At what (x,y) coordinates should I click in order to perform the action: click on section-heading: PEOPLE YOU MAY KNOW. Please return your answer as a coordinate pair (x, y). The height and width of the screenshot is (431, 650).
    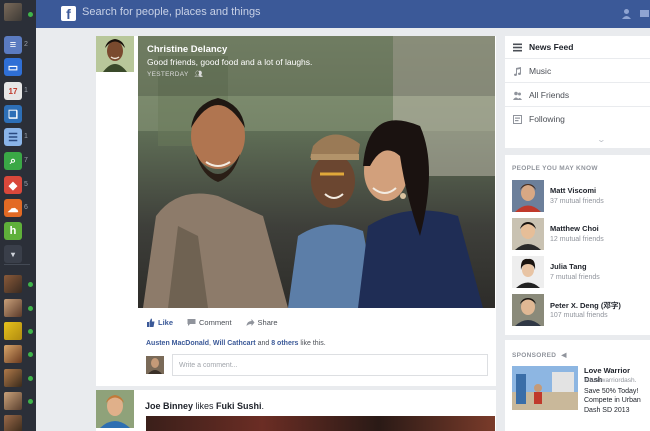
    Looking at the image, I should click on (555, 168).